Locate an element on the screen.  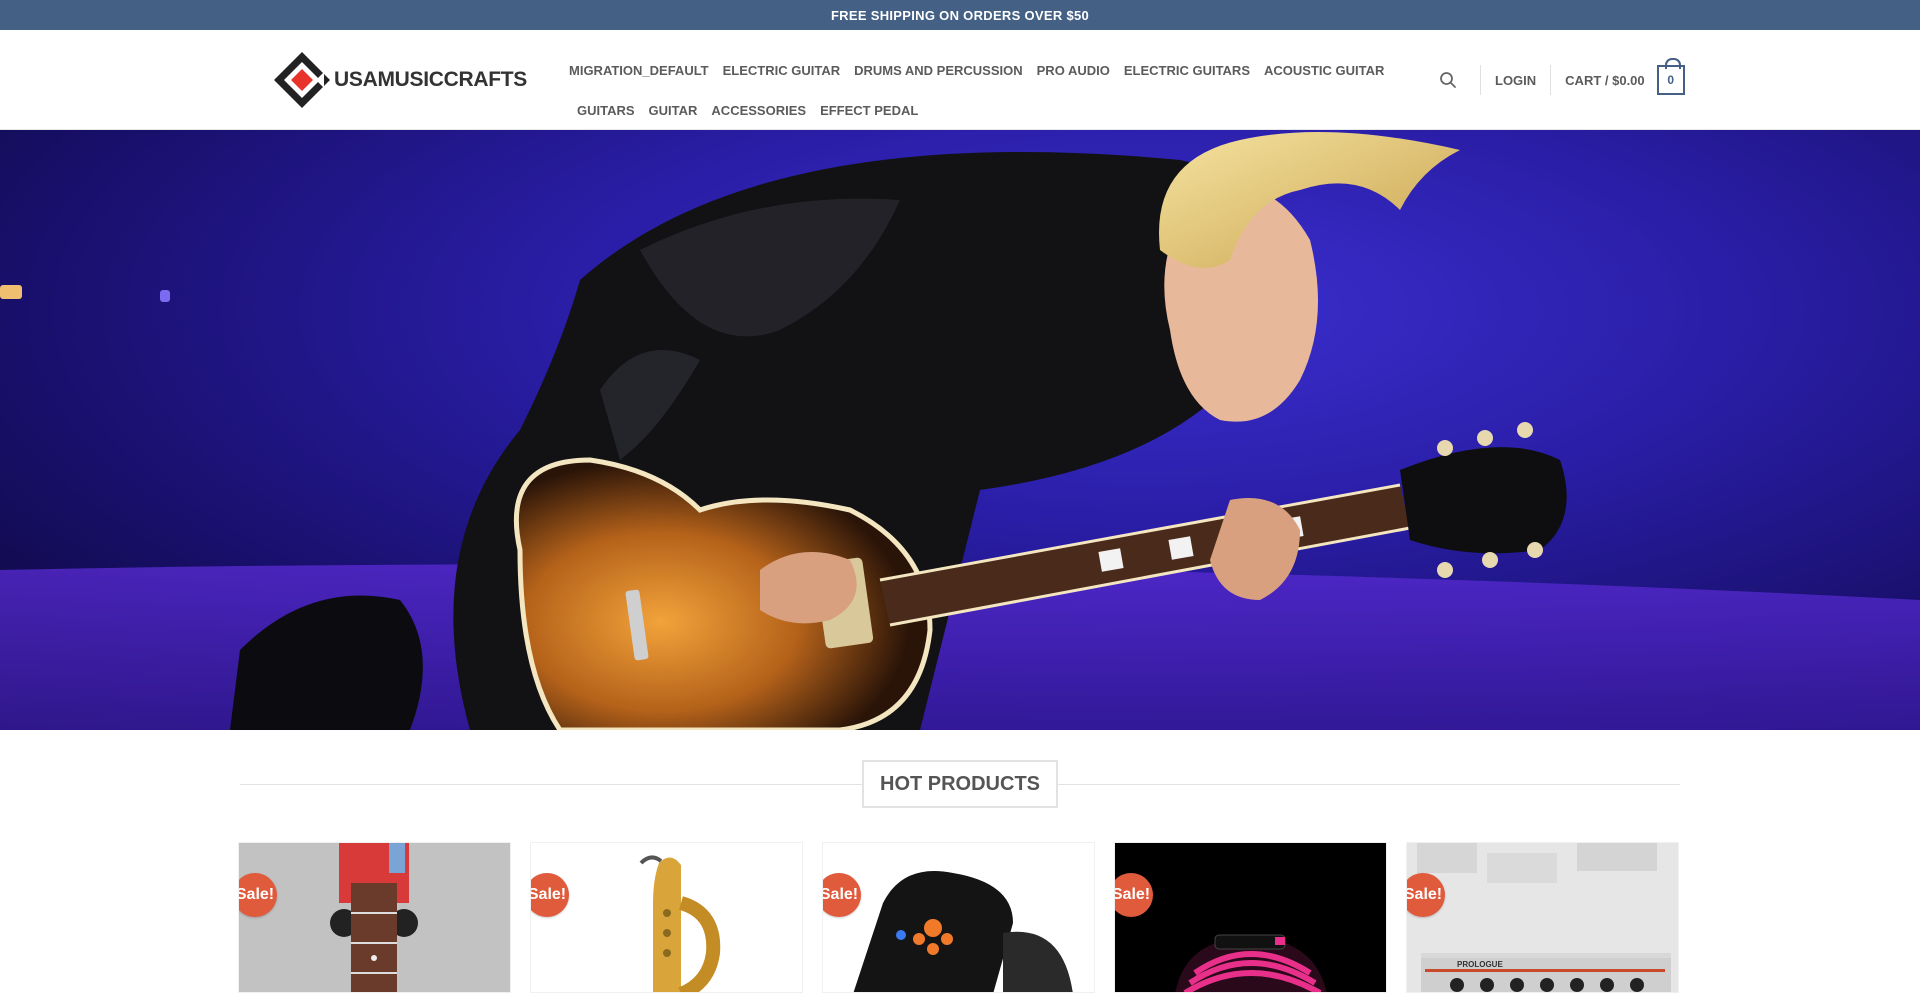
nav-item-pro-audio: PRO AUDIO is located at coordinates (1073, 70).